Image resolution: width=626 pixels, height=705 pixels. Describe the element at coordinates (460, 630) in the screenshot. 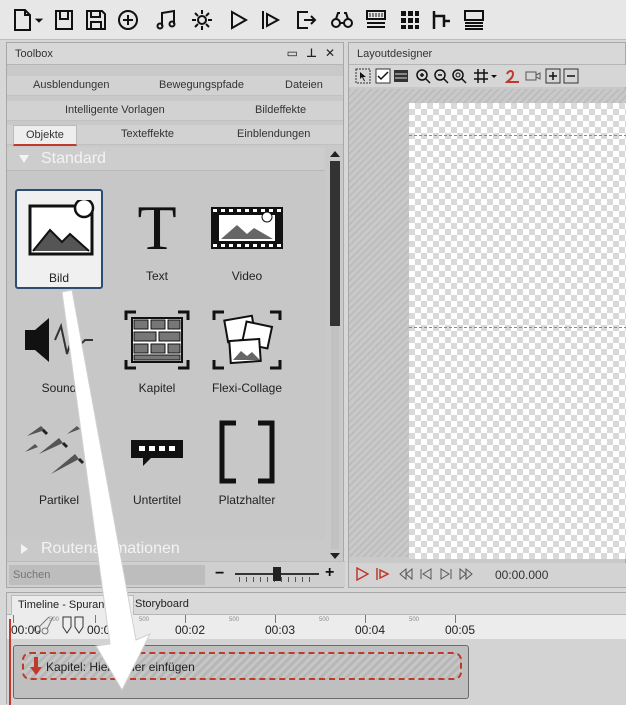

I see `ruler-label: 00:05` at that location.